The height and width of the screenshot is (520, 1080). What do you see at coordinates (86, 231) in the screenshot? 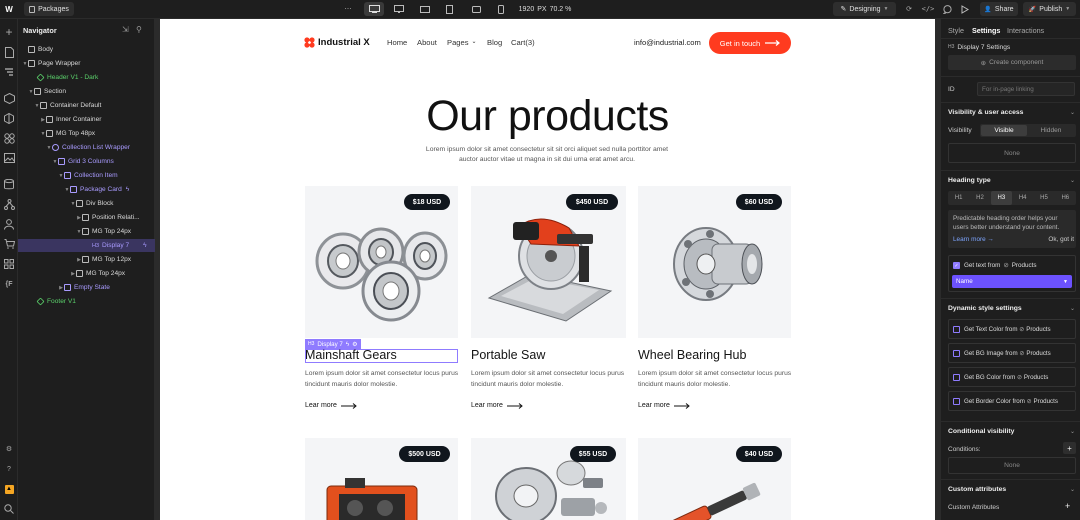
I see `tree-item-mg-top-24: ▼ MG Top 24px` at bounding box center [86, 231].